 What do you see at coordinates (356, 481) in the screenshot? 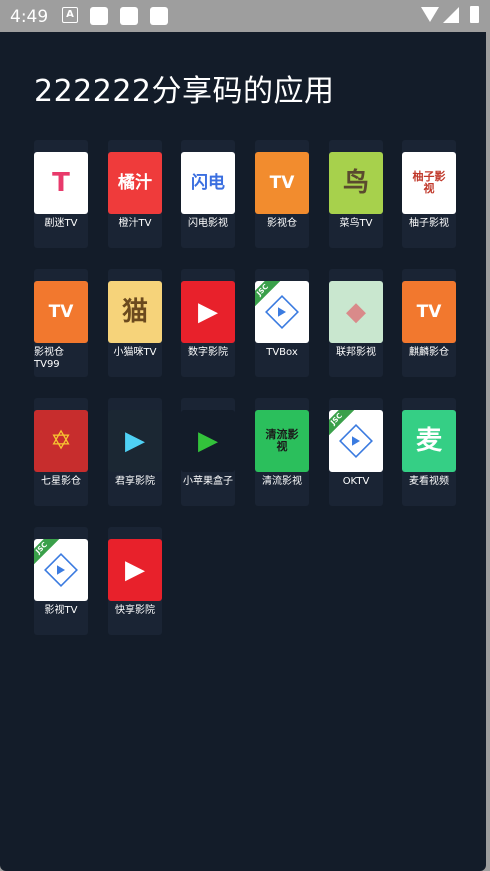
I see `app-label: OKTV` at bounding box center [356, 481].